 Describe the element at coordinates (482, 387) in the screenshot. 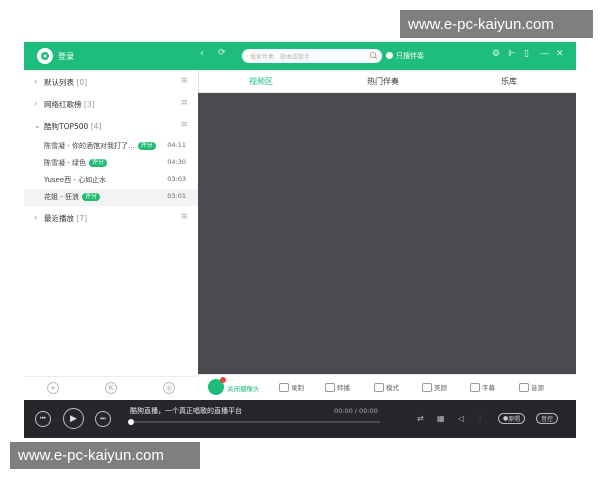

I see `subtitle-button: 字幕` at that location.